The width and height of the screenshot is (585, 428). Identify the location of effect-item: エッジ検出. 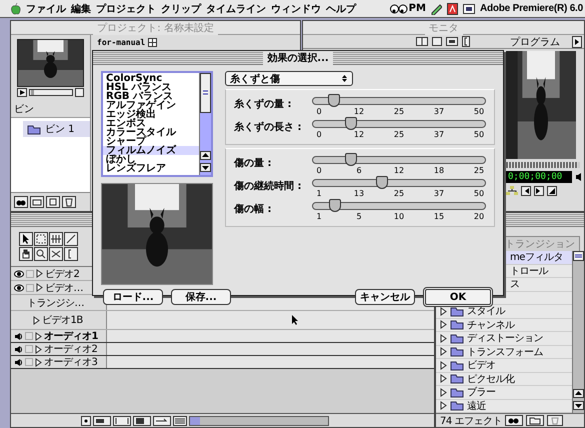
(151, 114).